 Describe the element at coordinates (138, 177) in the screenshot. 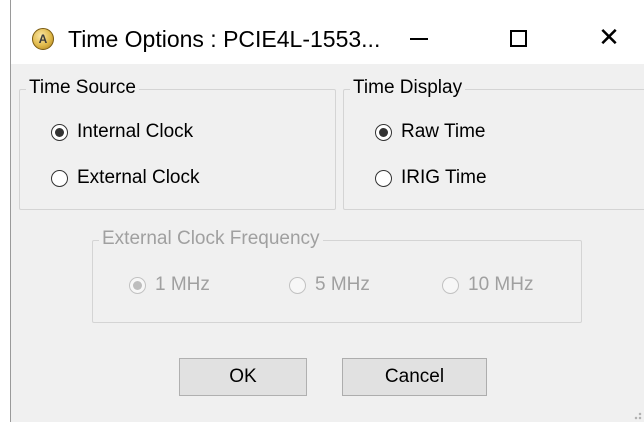

I see `external-clock-label: External Clock` at that location.